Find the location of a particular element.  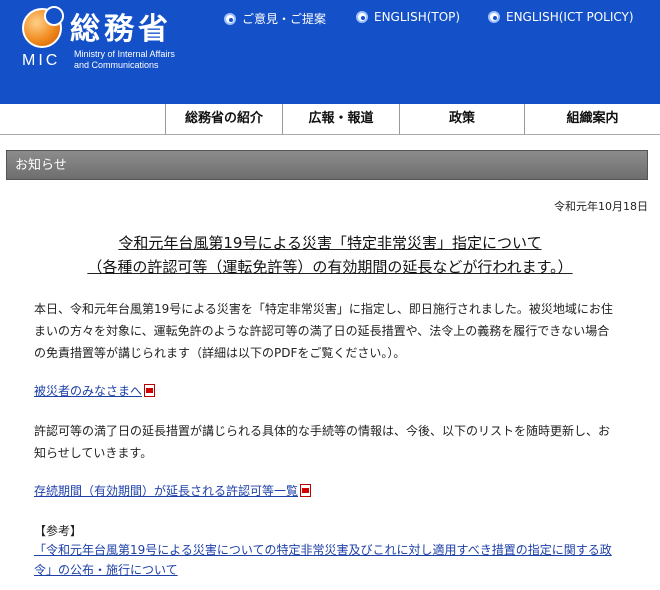

notice-heading-bar: お知らせ is located at coordinates (327, 165).